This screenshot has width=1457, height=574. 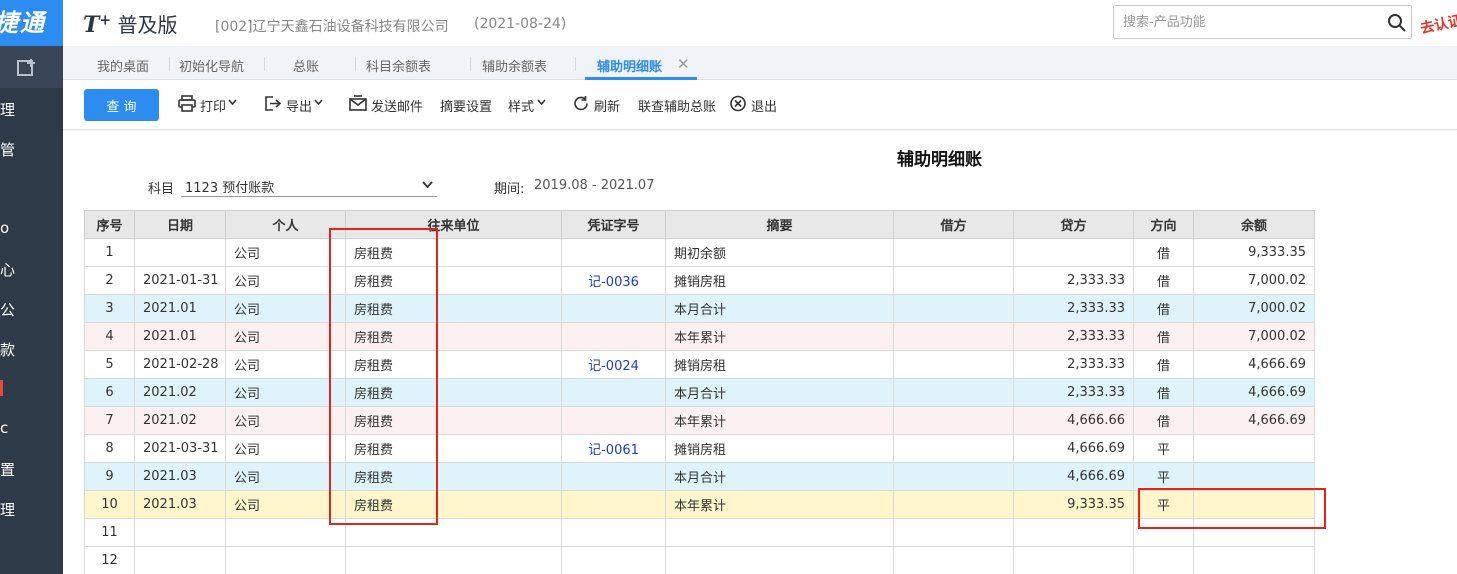 What do you see at coordinates (1073, 224) in the screenshot?
I see `column-header: 贷方` at bounding box center [1073, 224].